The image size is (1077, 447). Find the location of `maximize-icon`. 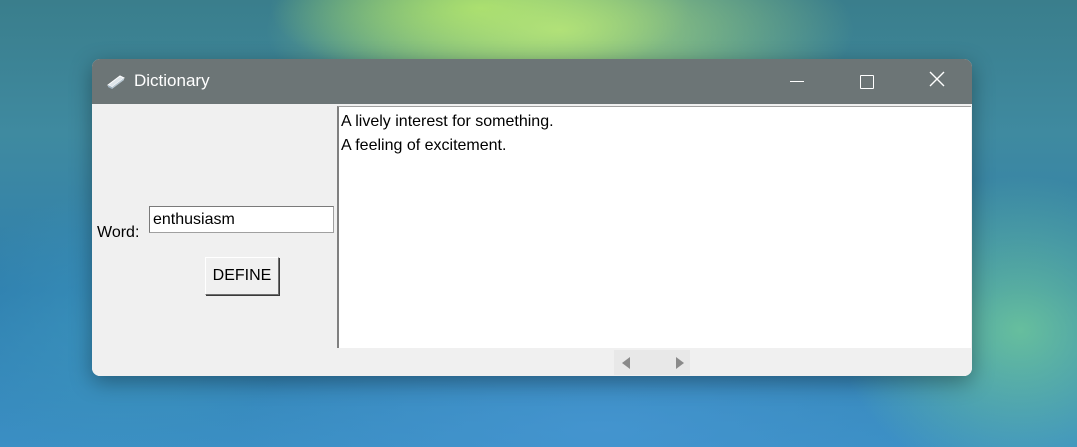

maximize-icon is located at coordinates (867, 81).